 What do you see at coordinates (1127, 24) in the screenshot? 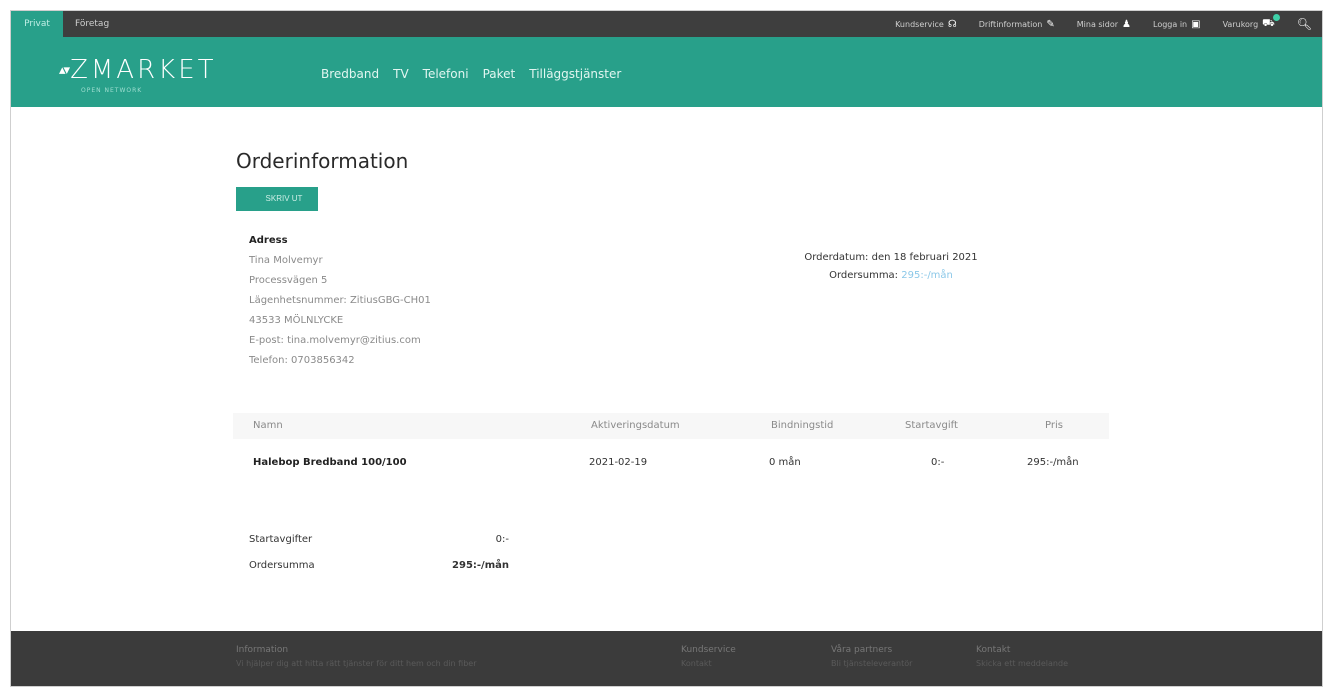
I see `user-icon: ♟` at bounding box center [1127, 24].